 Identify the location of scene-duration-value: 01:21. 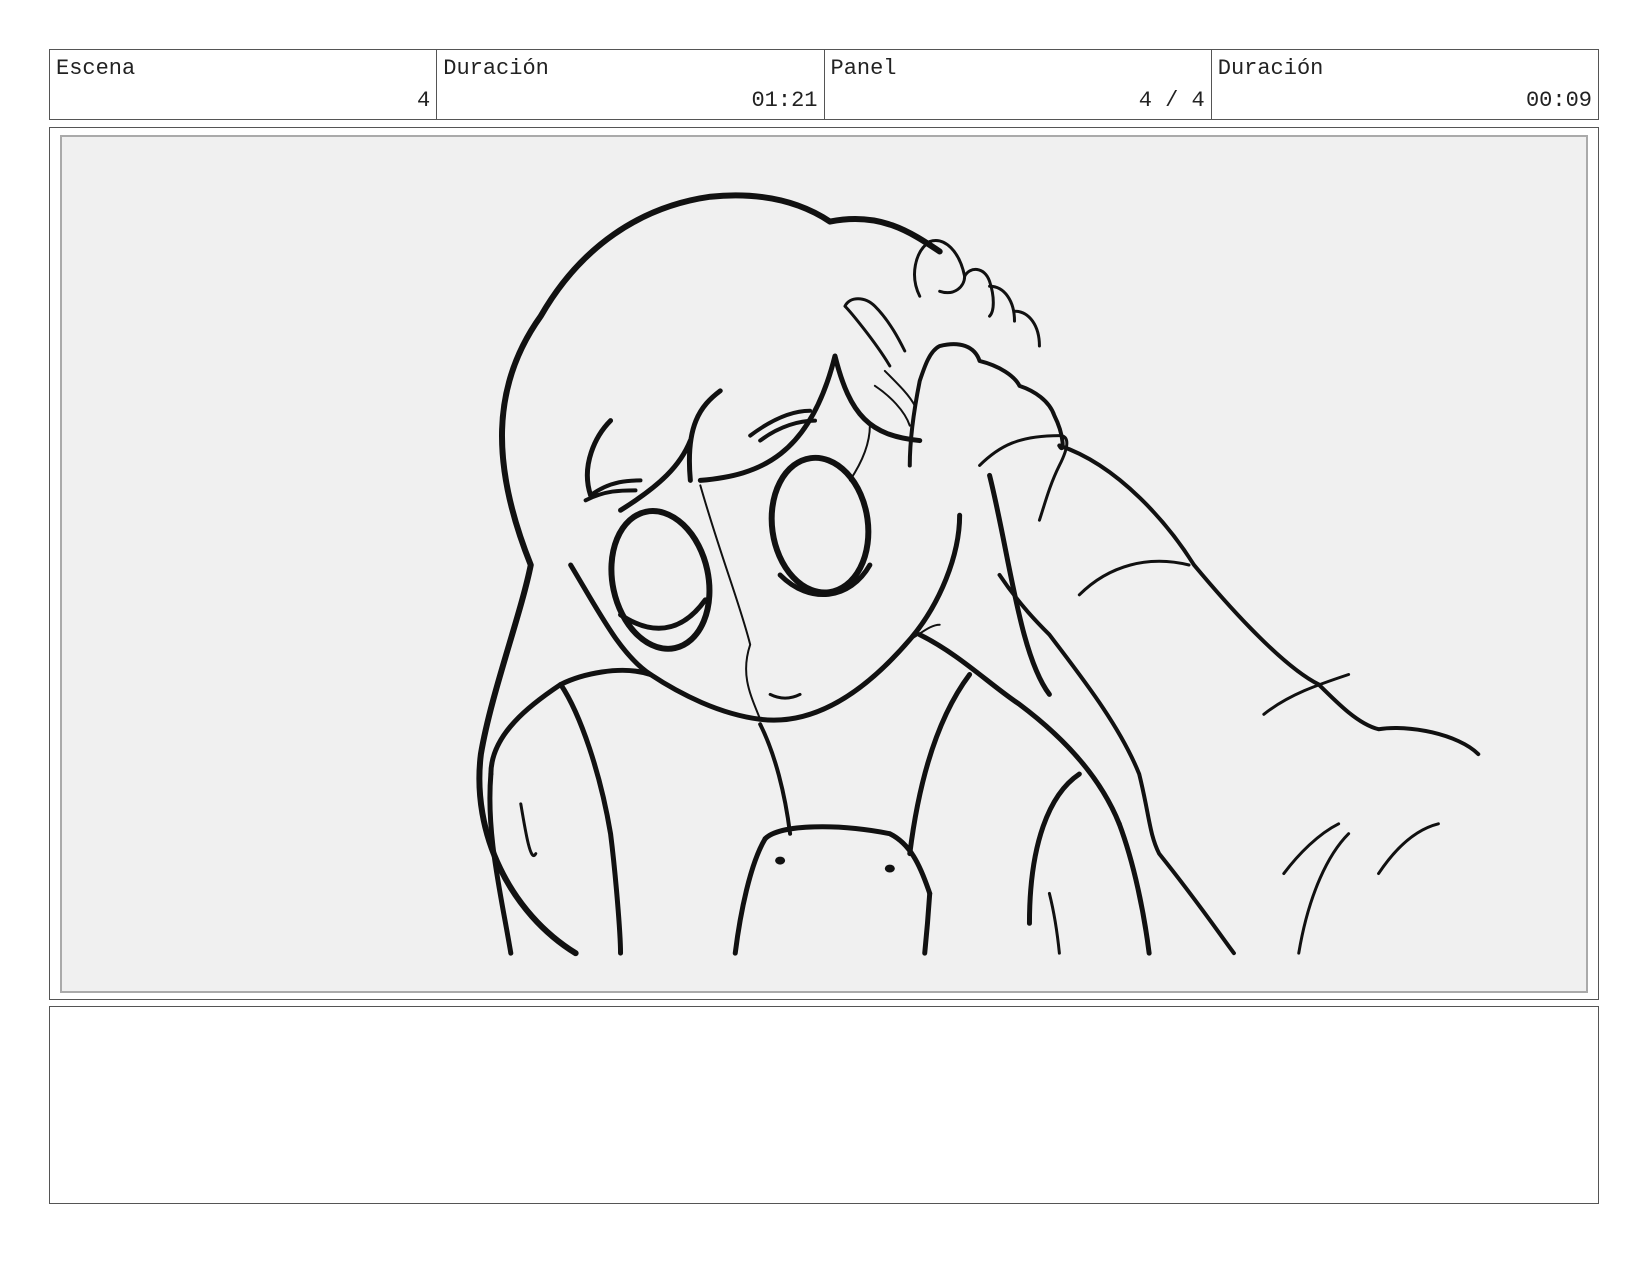
(784, 100).